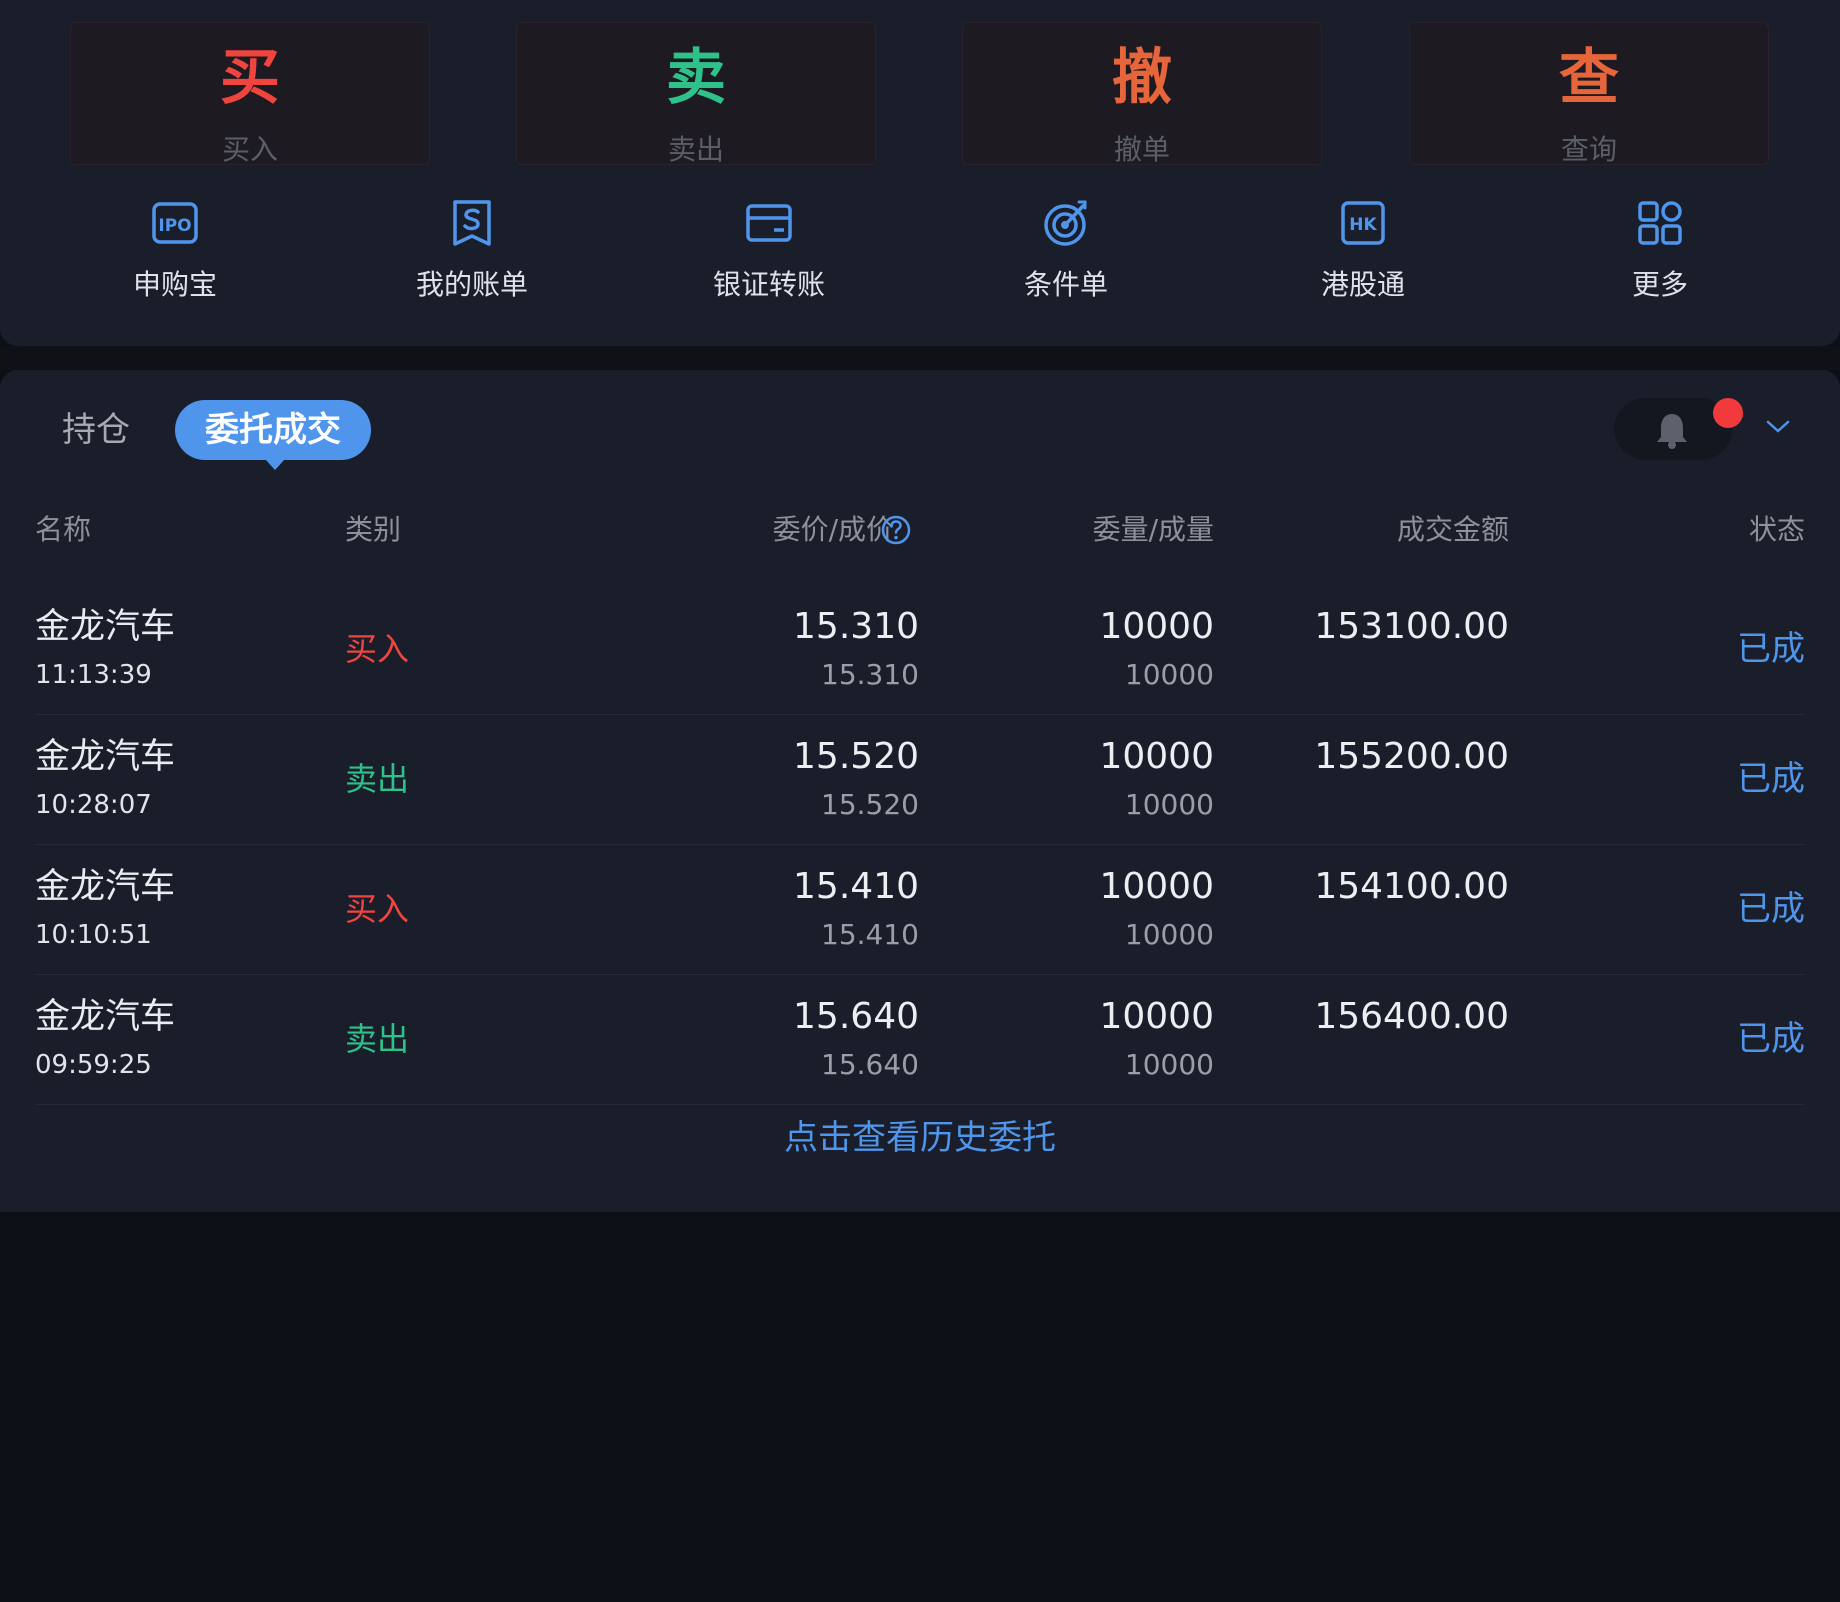  I want to click on query-button-big-label: 查, so click(1589, 78).